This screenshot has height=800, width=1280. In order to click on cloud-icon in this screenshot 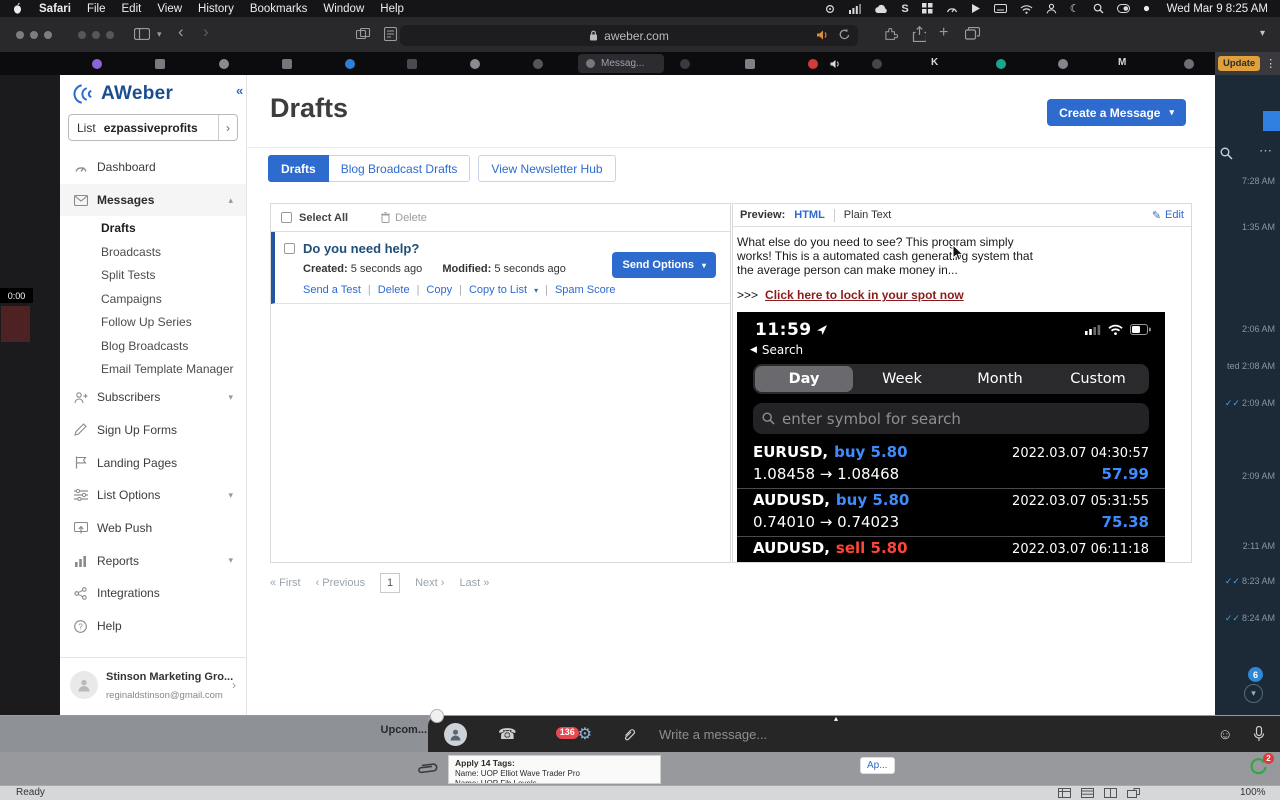, I will do `click(881, 8)`.